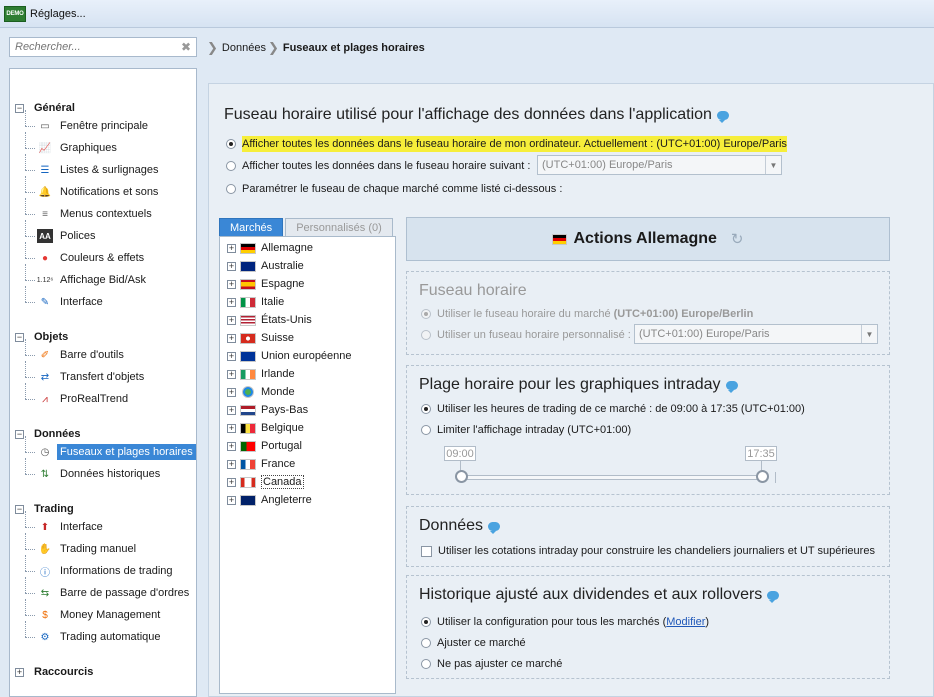 Image resolution: width=934 pixels, height=697 pixels. What do you see at coordinates (88, 123) in the screenshot?
I see `sidebar-item-0-0: ▭ Fenêtre principale` at bounding box center [88, 123].